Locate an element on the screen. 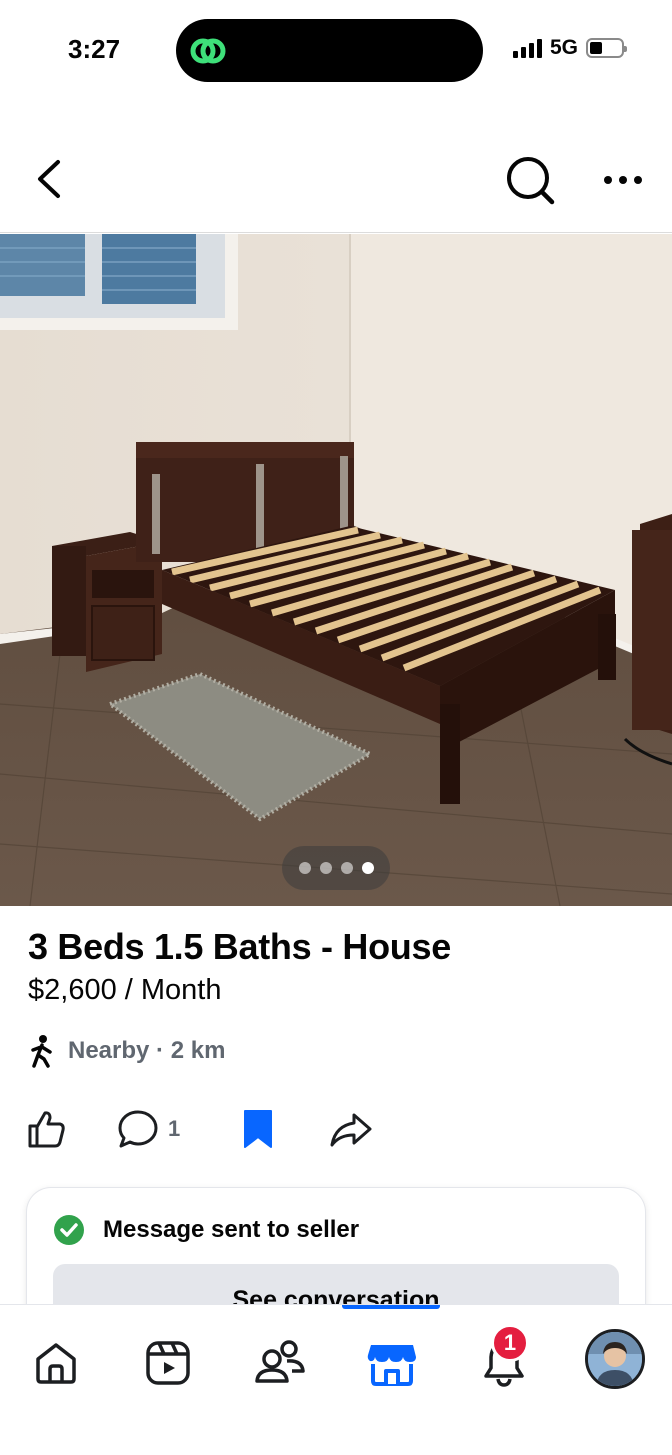 The width and height of the screenshot is (672, 1455). avatar is located at coordinates (615, 1359).